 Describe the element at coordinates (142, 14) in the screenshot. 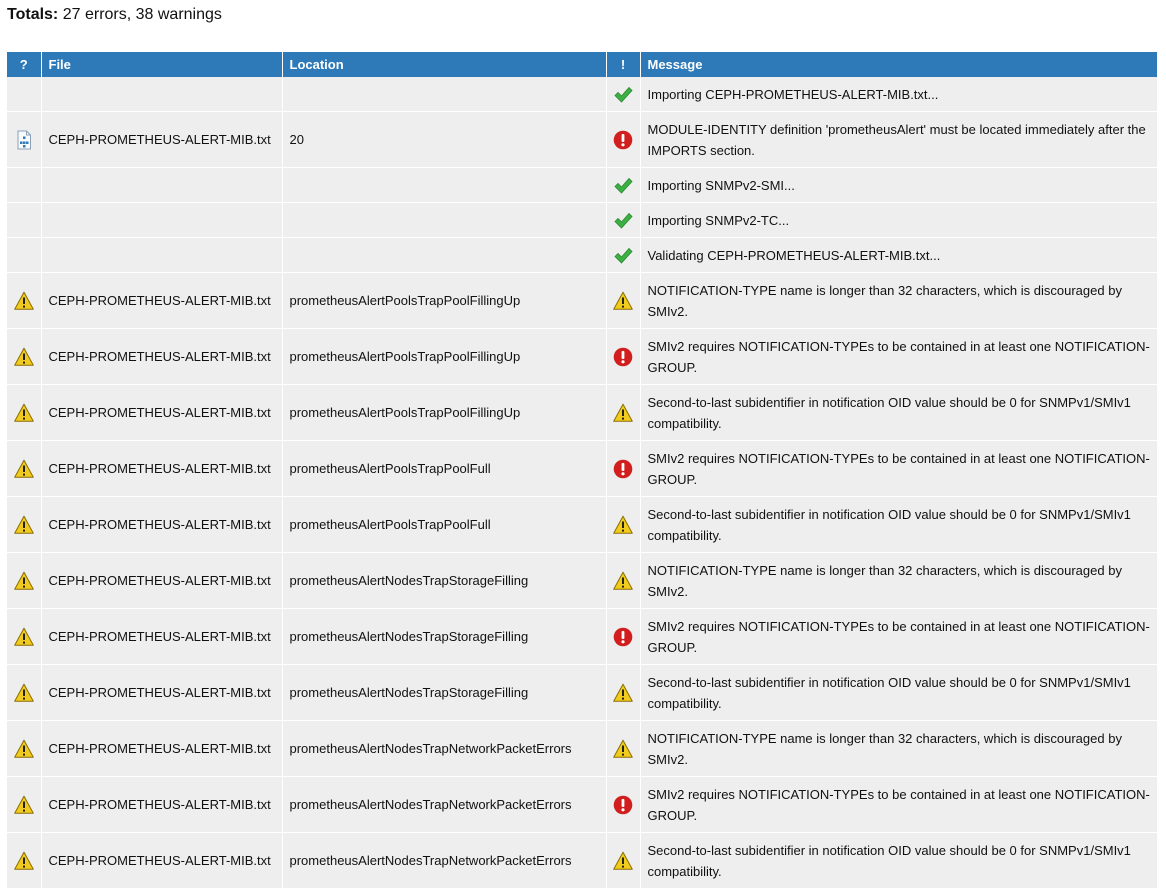

I see `totals-text: 27 errors, 38 warnings` at that location.